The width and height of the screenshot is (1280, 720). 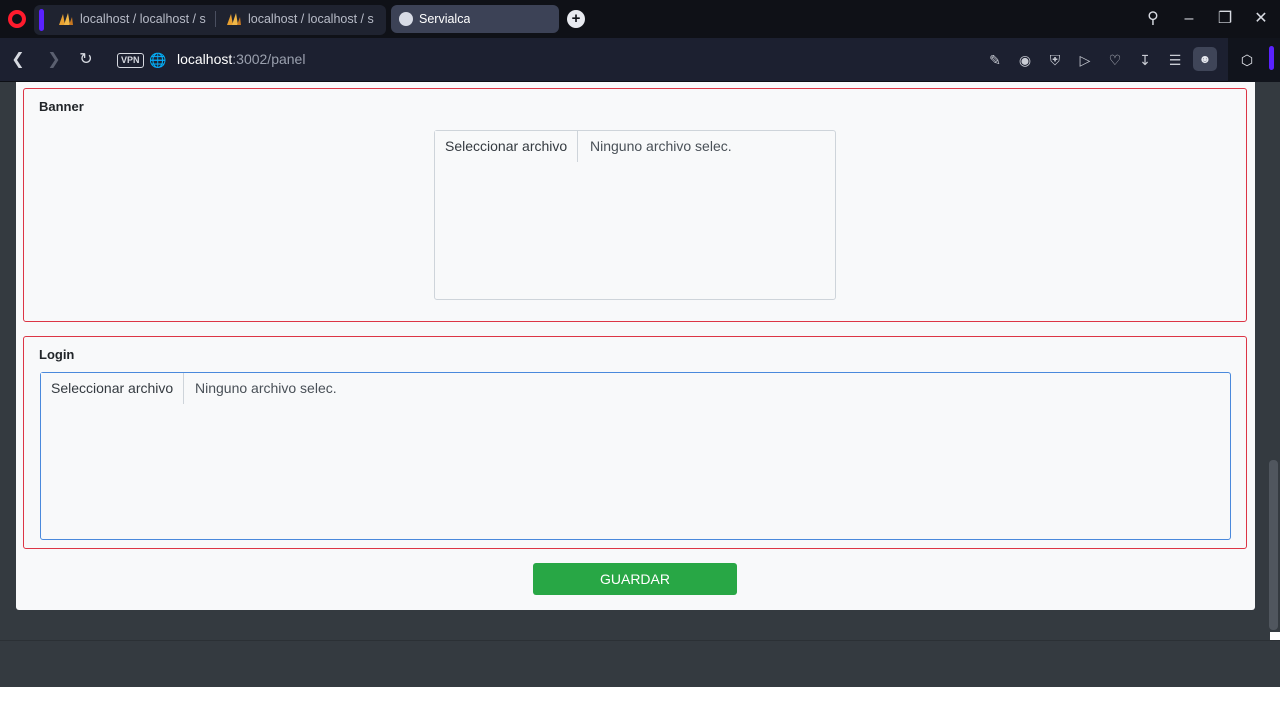 I want to click on login-section-title: Login, so click(x=57, y=354).